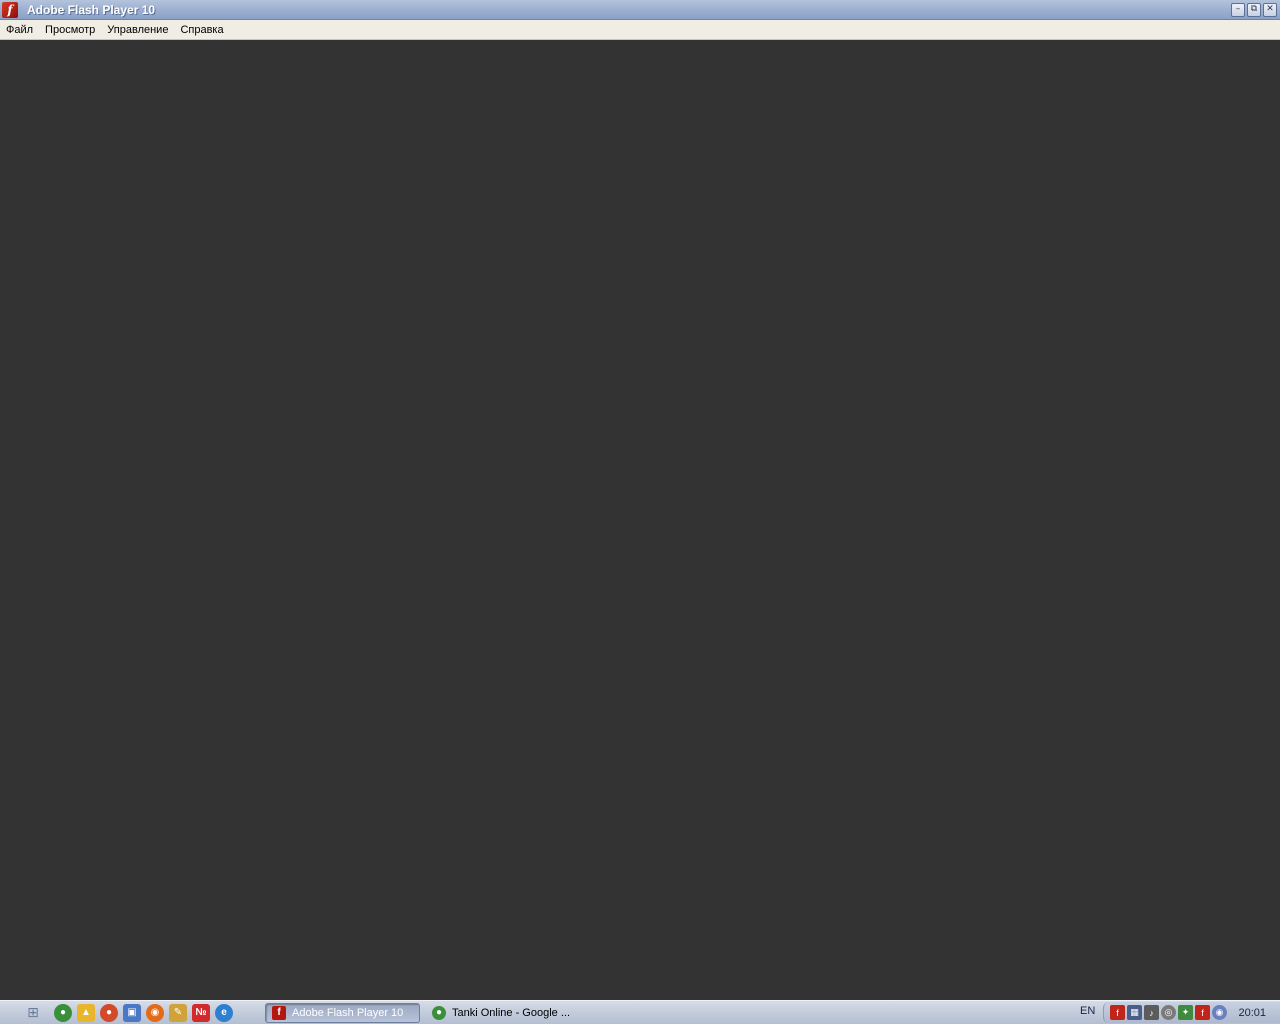  I want to click on system-tray: f ▦ ♪ ◎ ✦ f ◉ 20:01, so click(1191, 1012).